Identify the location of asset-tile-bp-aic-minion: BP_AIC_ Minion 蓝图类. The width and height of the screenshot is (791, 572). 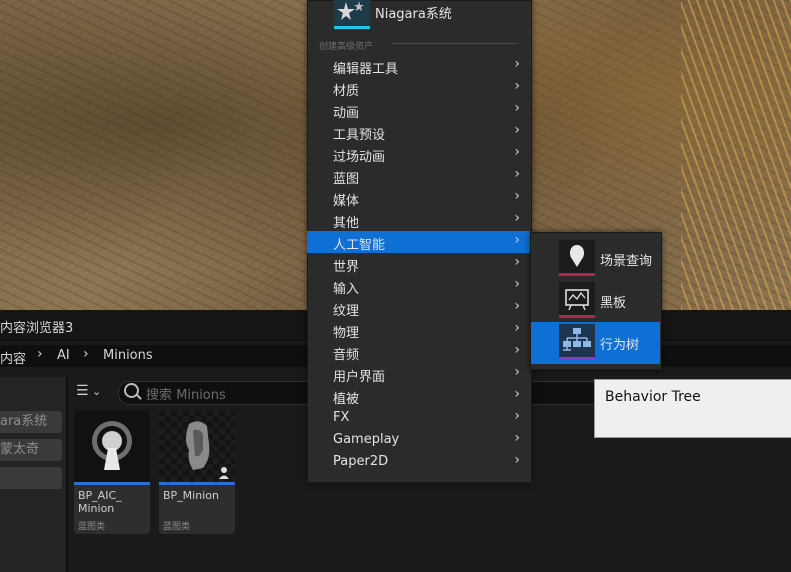
(112, 472).